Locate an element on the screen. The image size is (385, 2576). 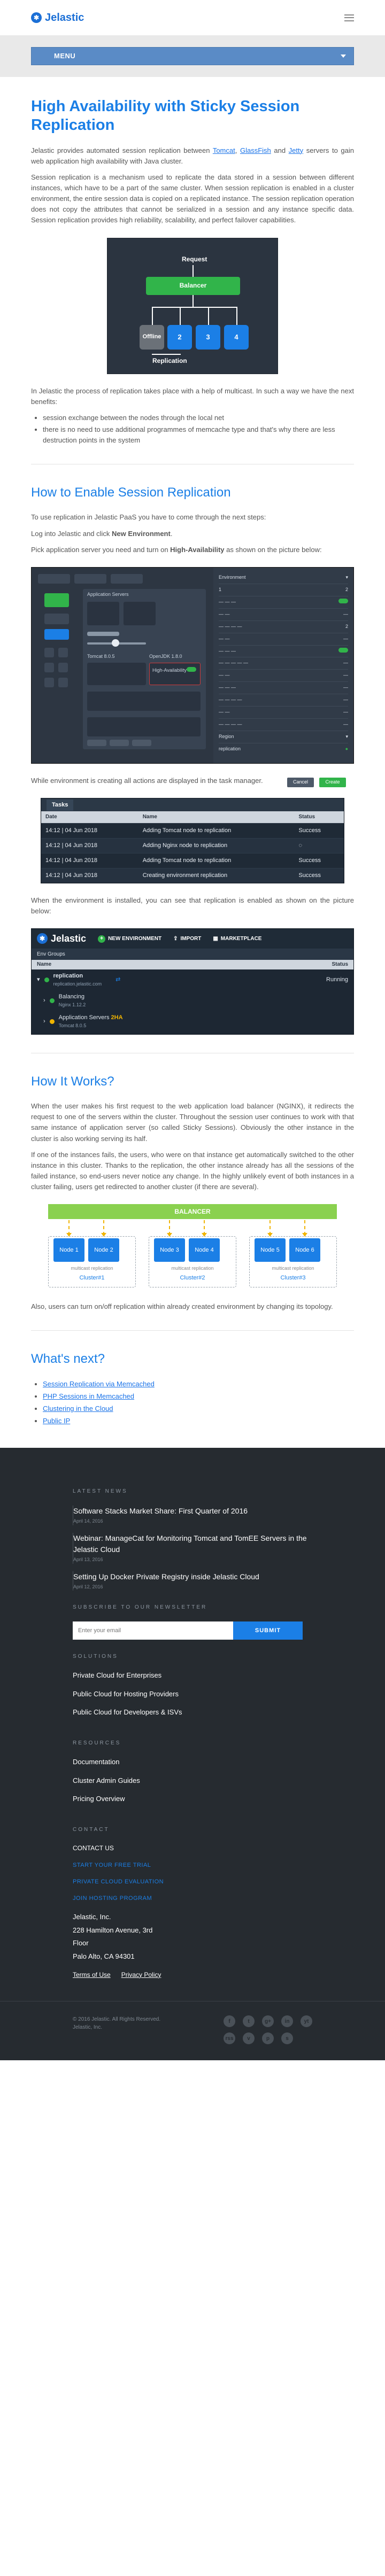
tasks-tab: Tasks is located at coordinates (60, 805).